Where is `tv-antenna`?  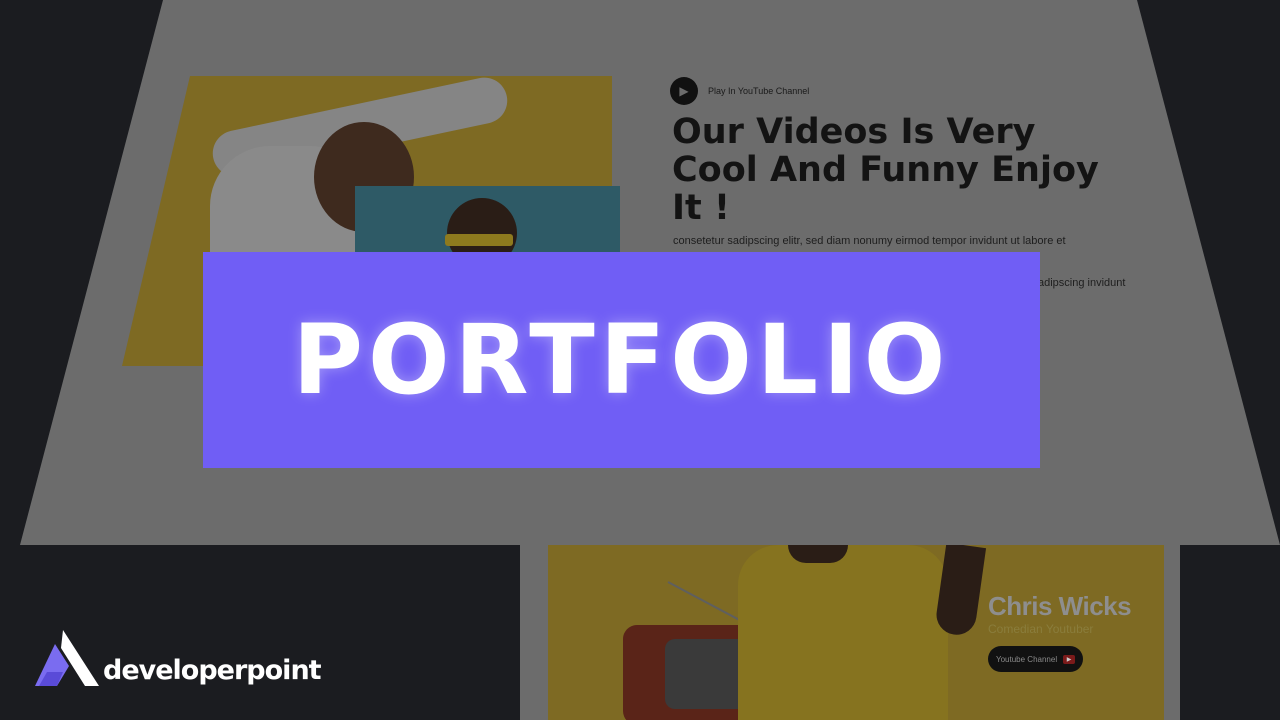 tv-antenna is located at coordinates (703, 601).